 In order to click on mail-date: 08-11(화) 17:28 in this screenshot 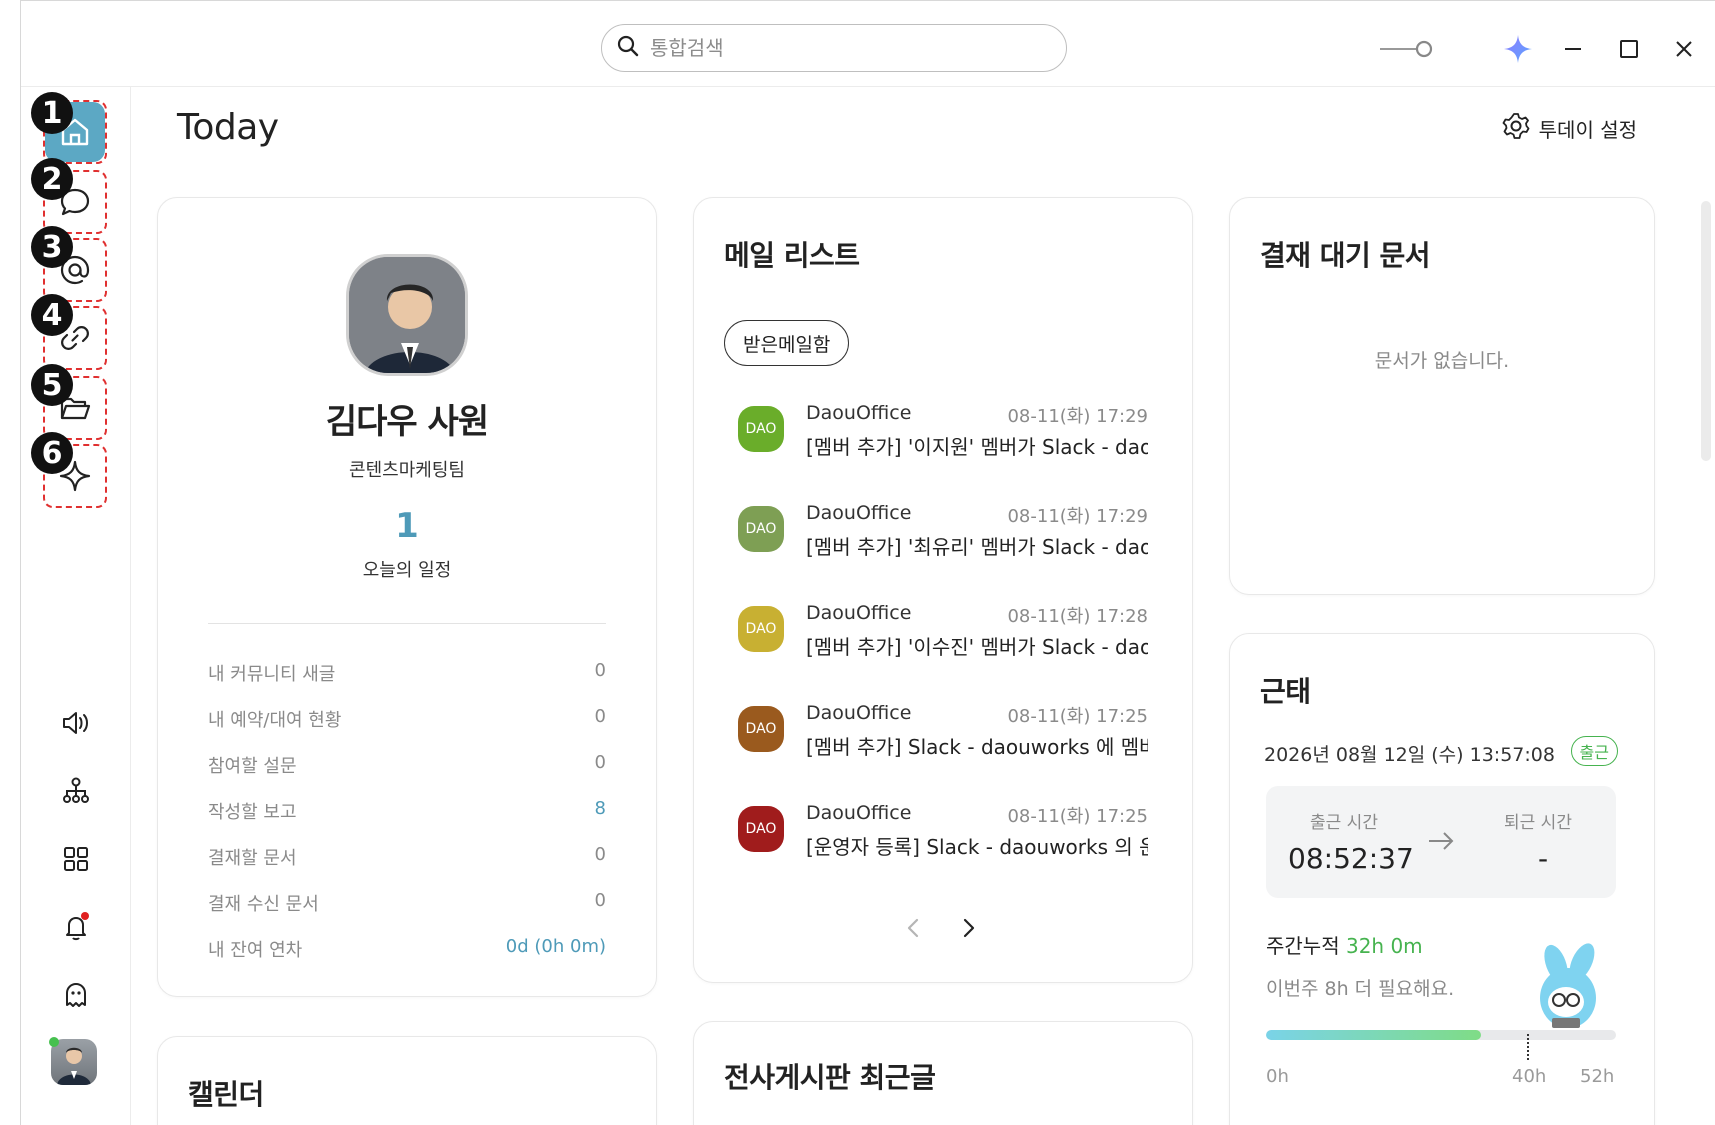, I will do `click(1077, 616)`.